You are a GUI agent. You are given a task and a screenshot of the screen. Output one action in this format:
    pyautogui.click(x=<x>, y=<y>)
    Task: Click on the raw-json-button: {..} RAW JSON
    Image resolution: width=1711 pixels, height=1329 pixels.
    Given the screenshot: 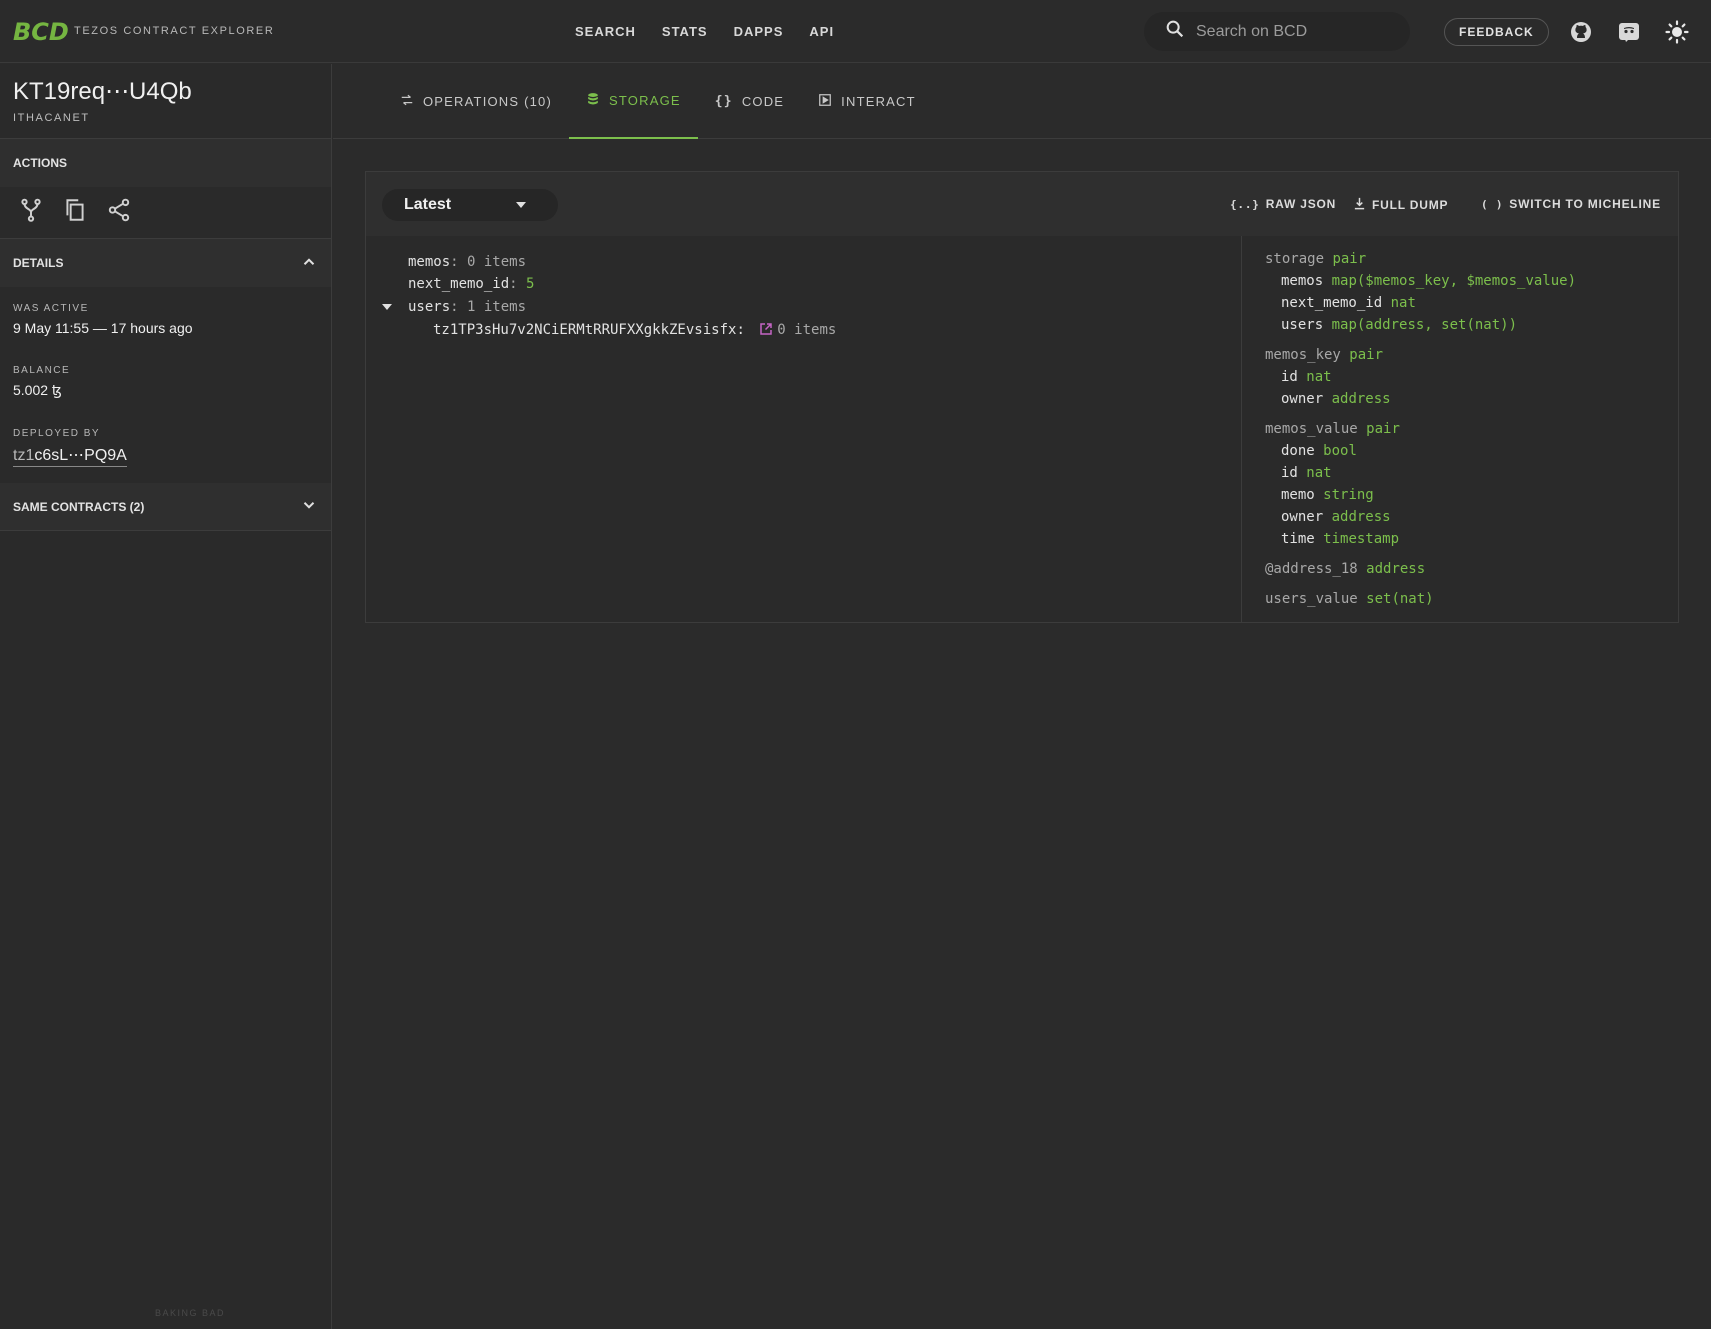 What is the action you would take?
    pyautogui.click(x=1283, y=204)
    